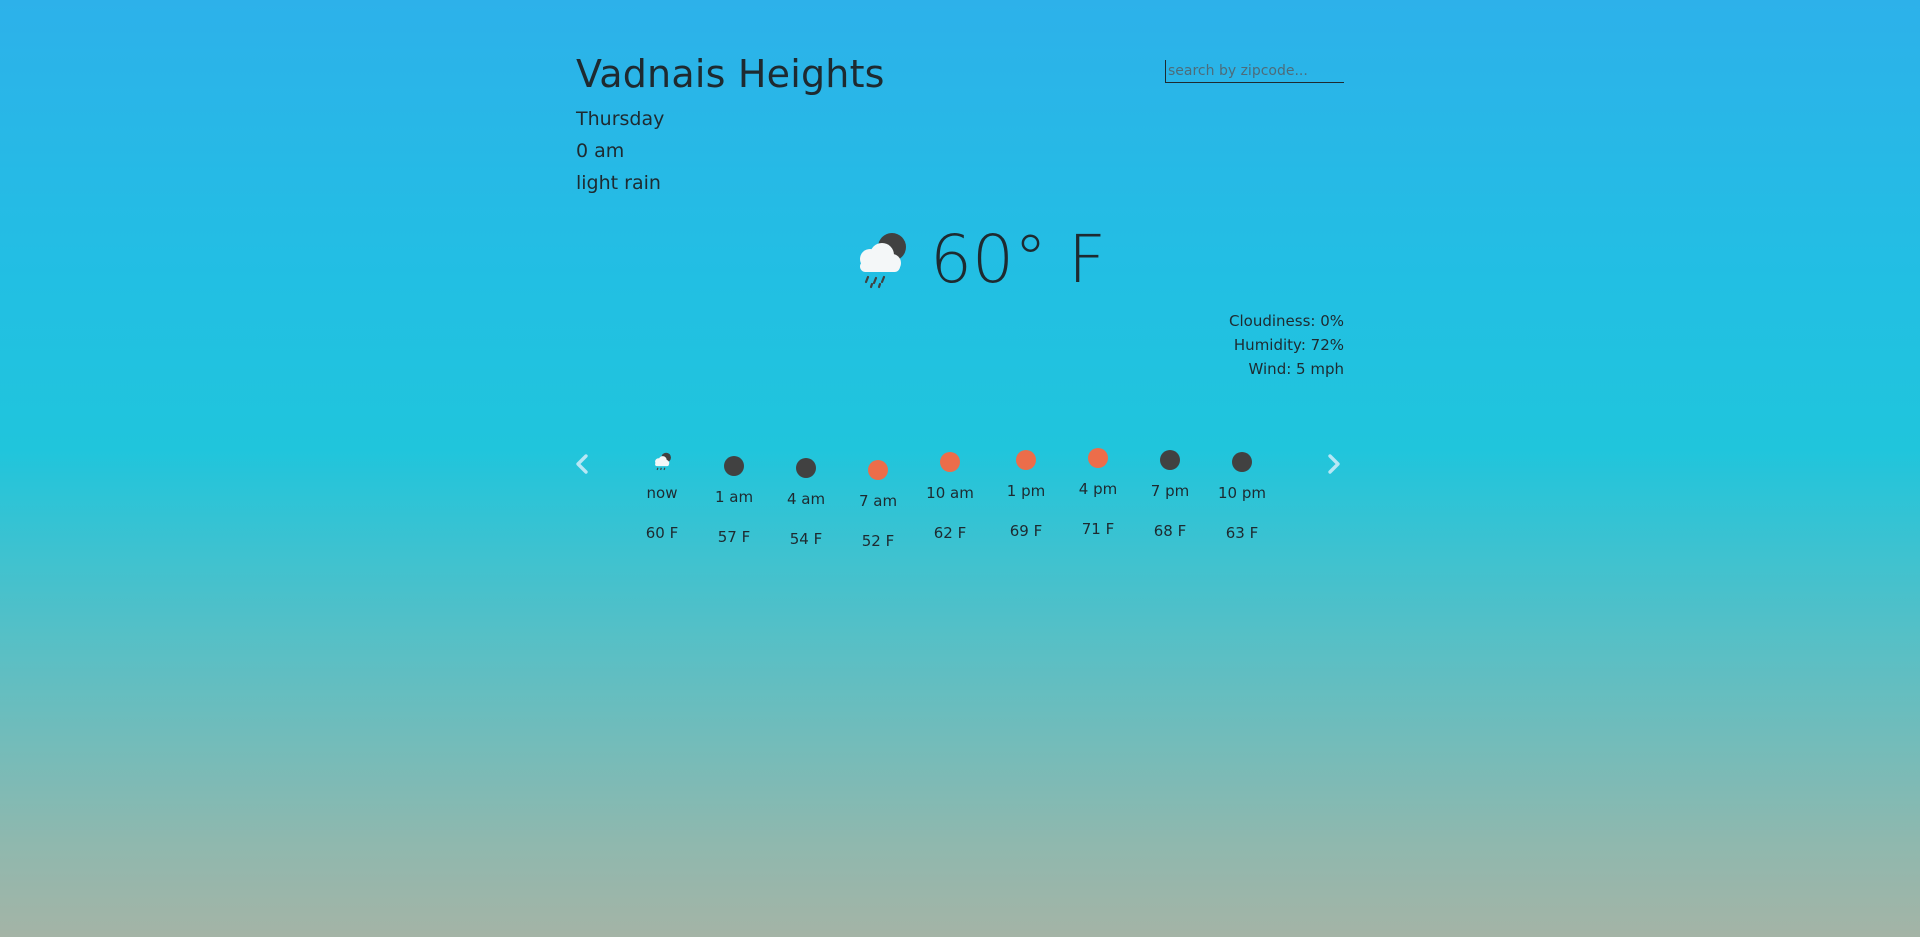  I want to click on hourly-time-label: now, so click(662, 493).